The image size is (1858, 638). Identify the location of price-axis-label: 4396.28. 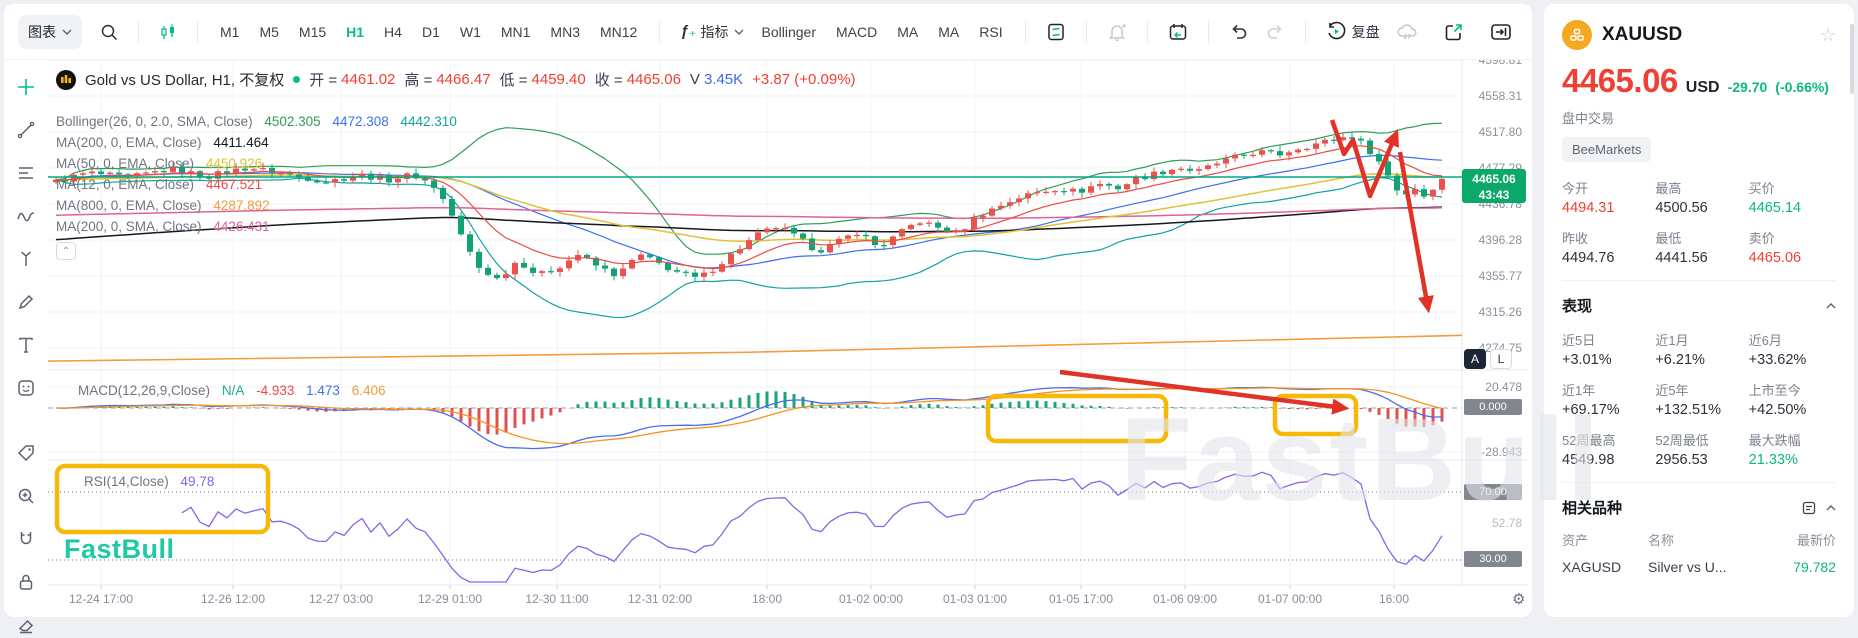
(1500, 240).